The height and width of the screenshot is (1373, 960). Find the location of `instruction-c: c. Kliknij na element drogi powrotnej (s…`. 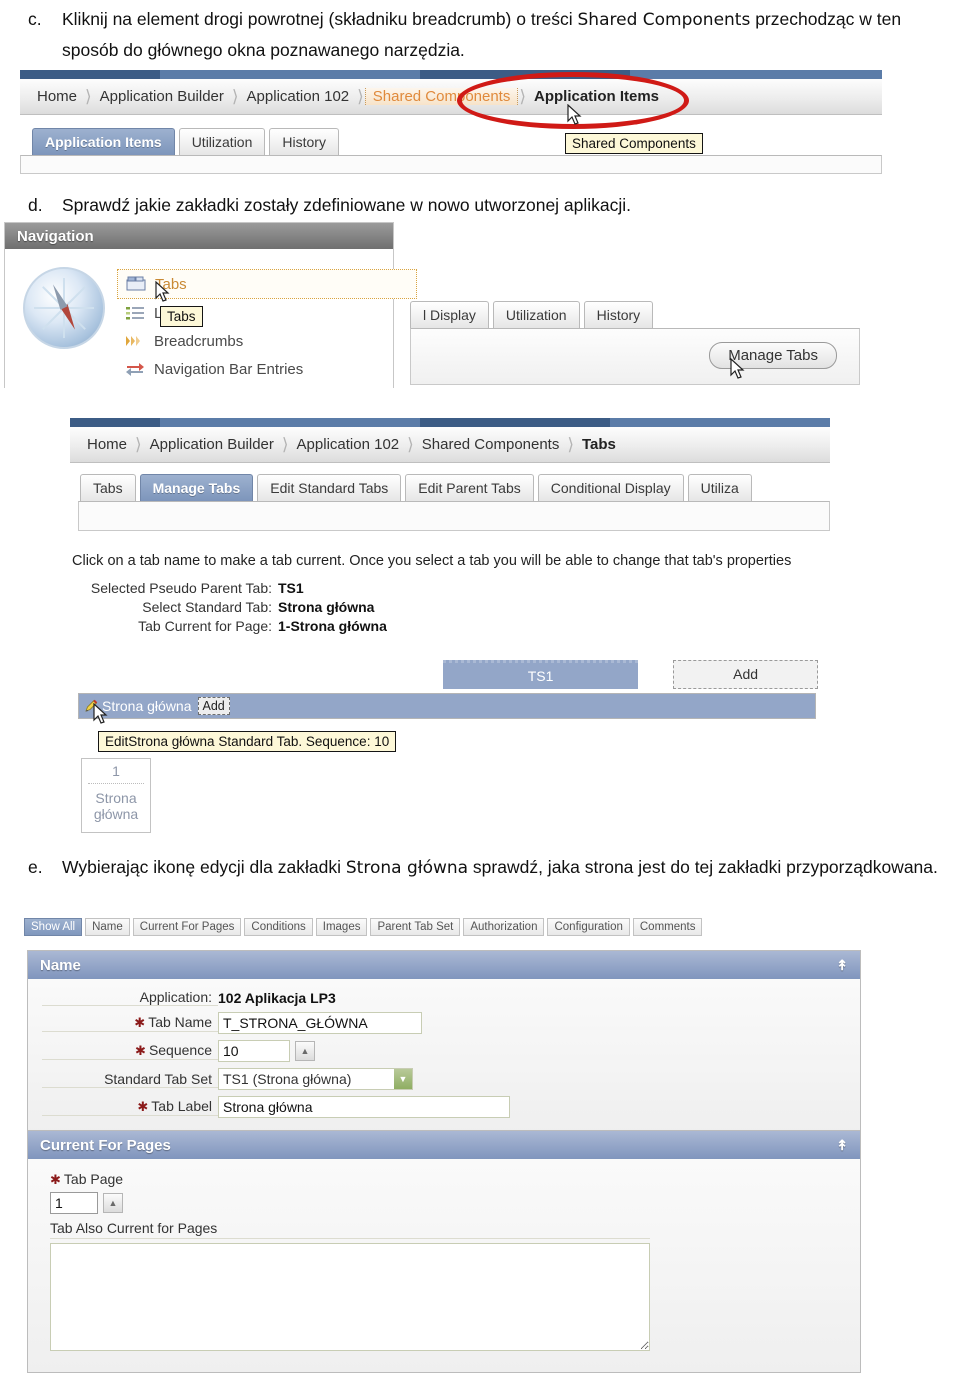

instruction-c: c. Kliknij na element drogi powrotnej (s… is located at coordinates (483, 34).